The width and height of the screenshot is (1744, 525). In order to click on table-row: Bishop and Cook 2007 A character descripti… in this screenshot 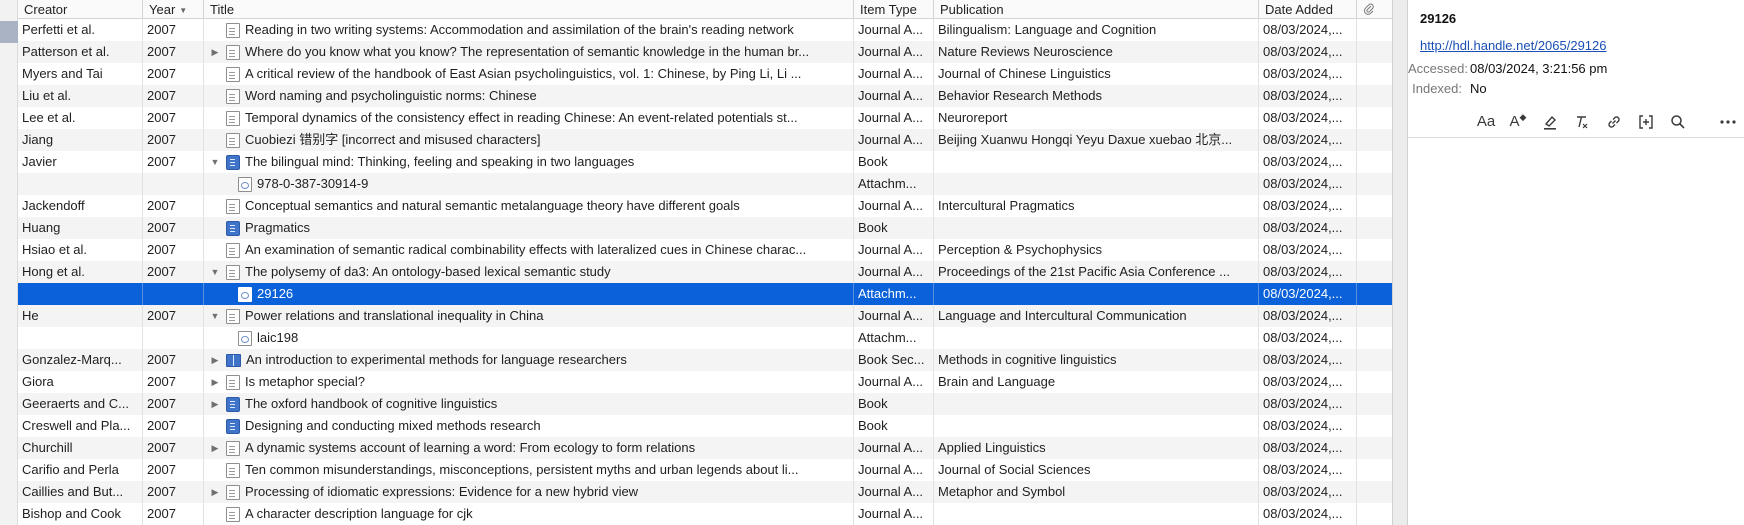, I will do `click(705, 514)`.